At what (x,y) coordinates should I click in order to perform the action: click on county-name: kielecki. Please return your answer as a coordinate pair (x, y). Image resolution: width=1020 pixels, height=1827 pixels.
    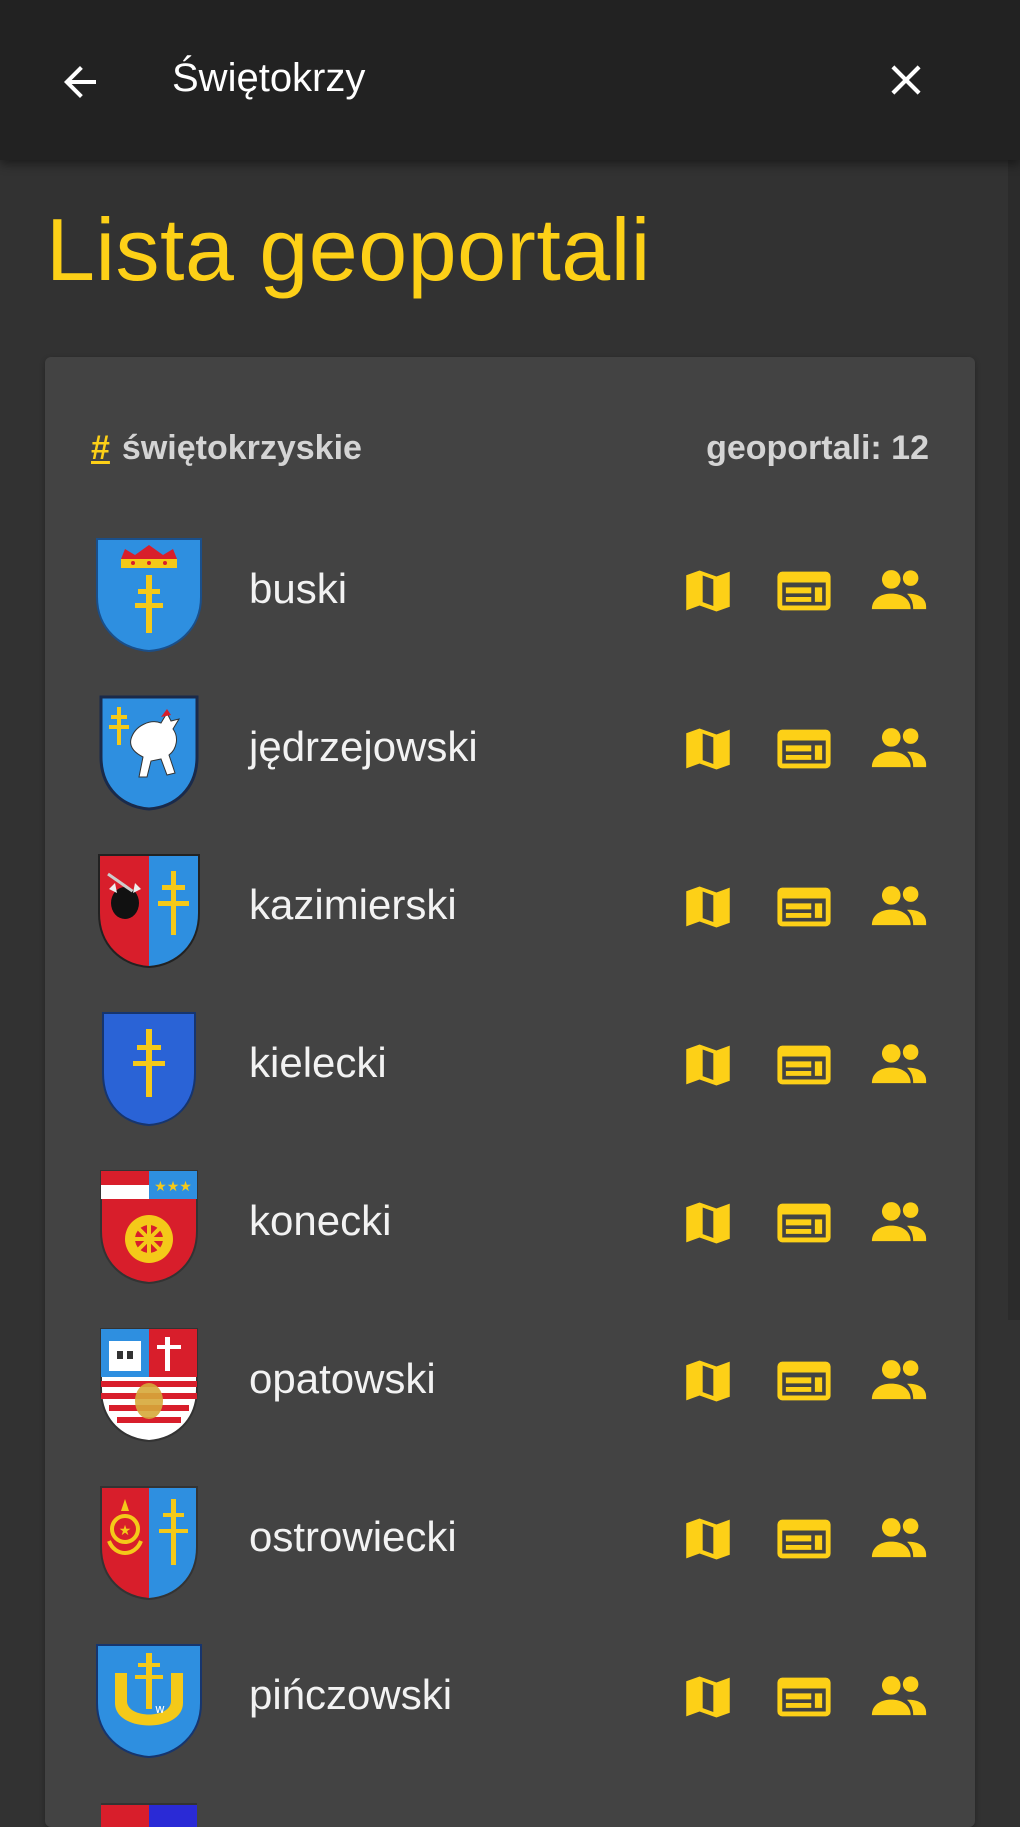
    Looking at the image, I should click on (318, 1063).